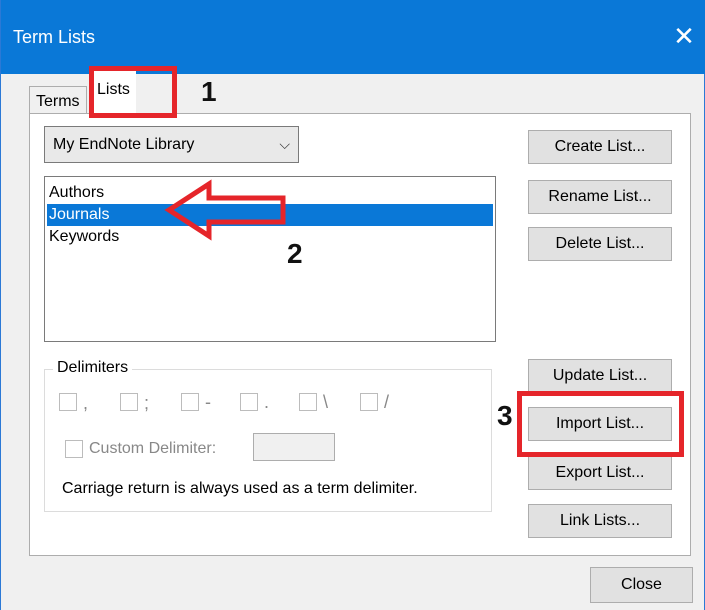 The height and width of the screenshot is (610, 705). Describe the element at coordinates (86, 403) in the screenshot. I see `delimiter-comma-label: ,` at that location.